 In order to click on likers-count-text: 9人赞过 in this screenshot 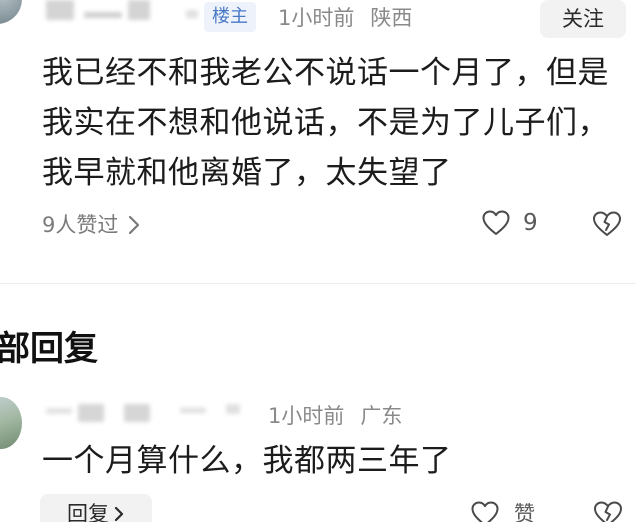, I will do `click(80, 225)`.